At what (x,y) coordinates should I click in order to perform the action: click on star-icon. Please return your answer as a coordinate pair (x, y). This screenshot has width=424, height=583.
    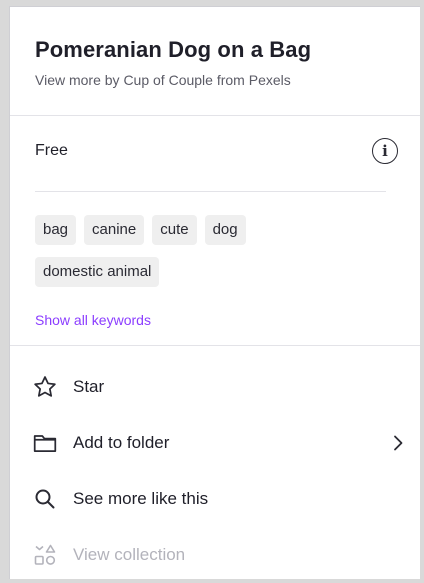
    Looking at the image, I should click on (45, 387).